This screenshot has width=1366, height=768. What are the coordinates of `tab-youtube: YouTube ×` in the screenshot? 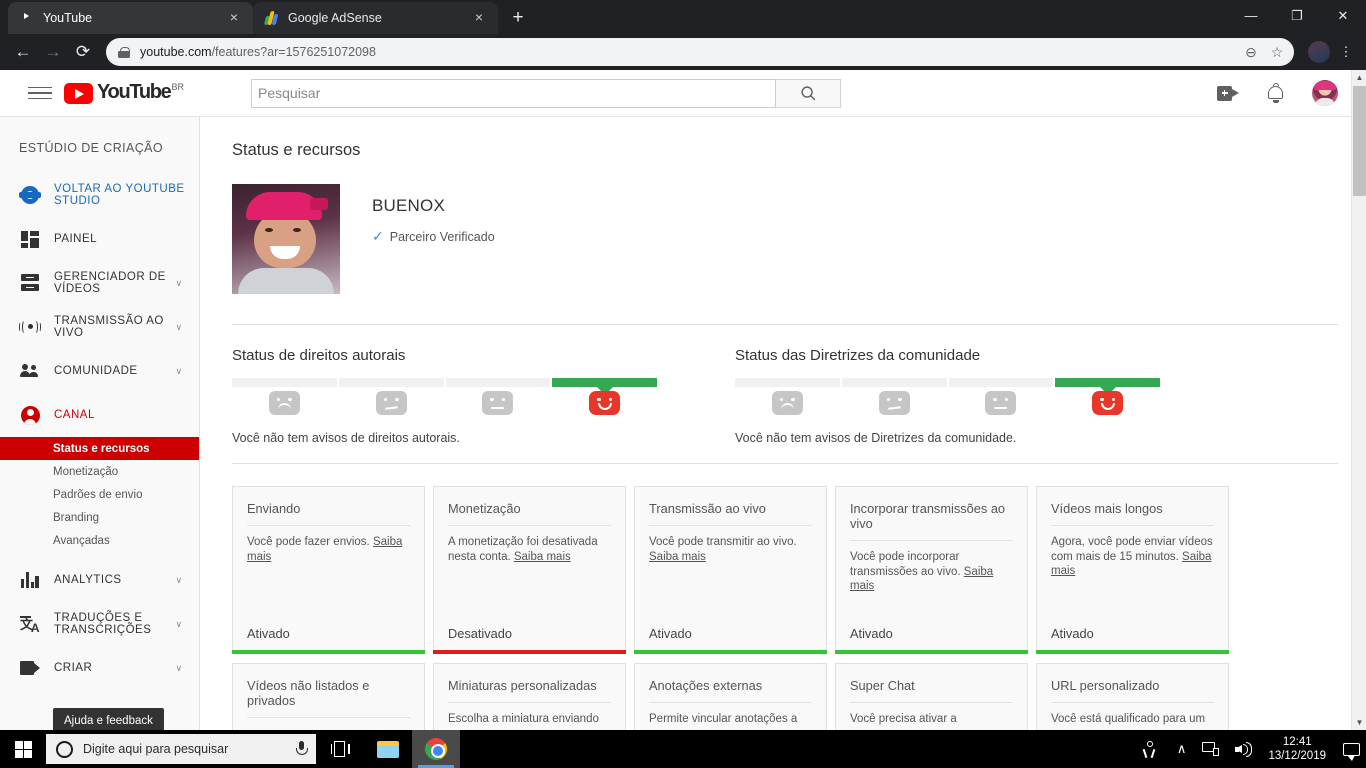 It's located at (130, 18).